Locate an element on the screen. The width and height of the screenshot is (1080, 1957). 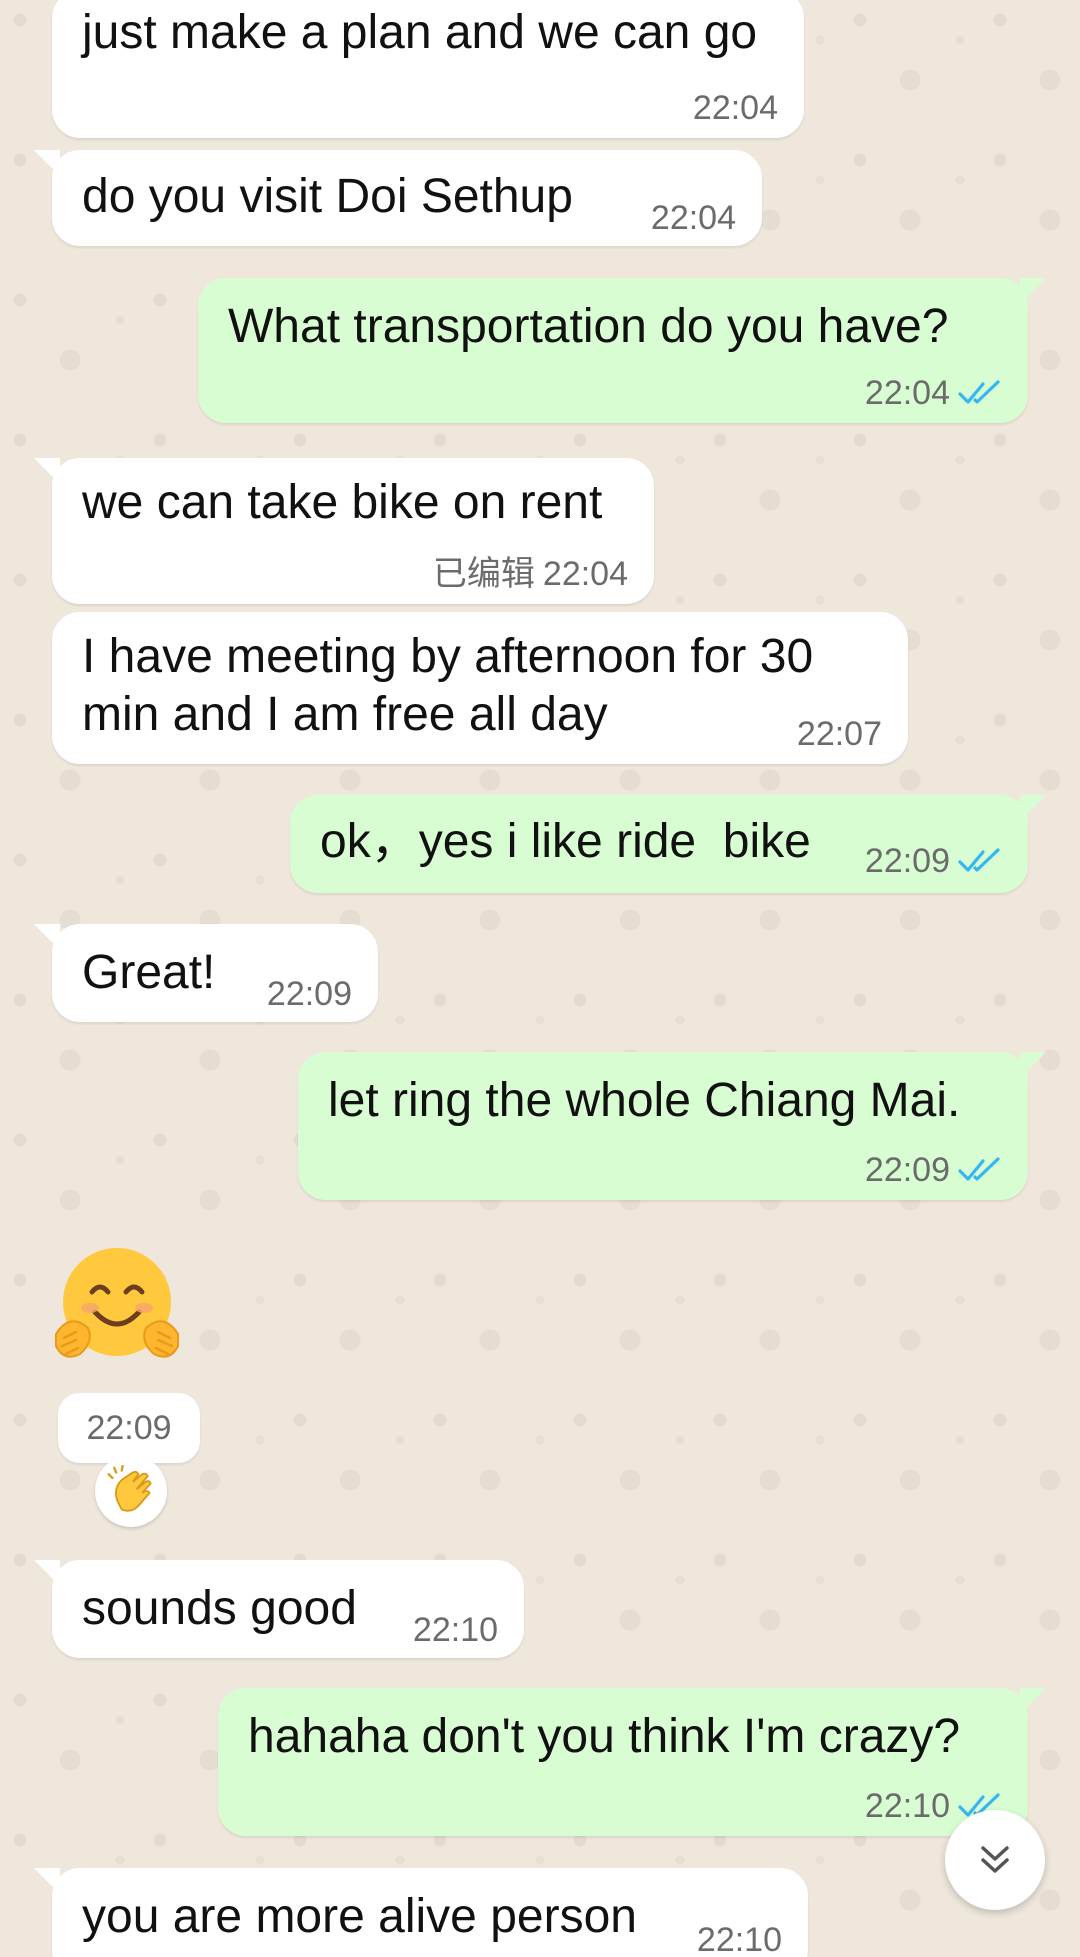
message-text: What transportation do you have? is located at coordinates (588, 326).